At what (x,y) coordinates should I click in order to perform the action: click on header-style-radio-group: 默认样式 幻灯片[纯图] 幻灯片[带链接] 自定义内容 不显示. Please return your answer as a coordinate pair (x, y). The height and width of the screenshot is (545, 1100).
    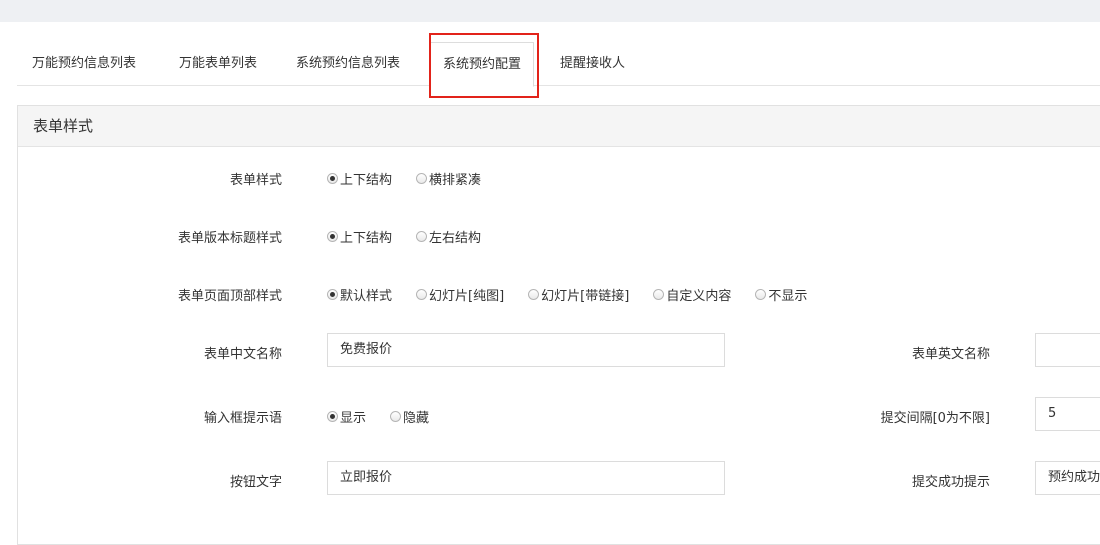
    Looking at the image, I should click on (579, 294).